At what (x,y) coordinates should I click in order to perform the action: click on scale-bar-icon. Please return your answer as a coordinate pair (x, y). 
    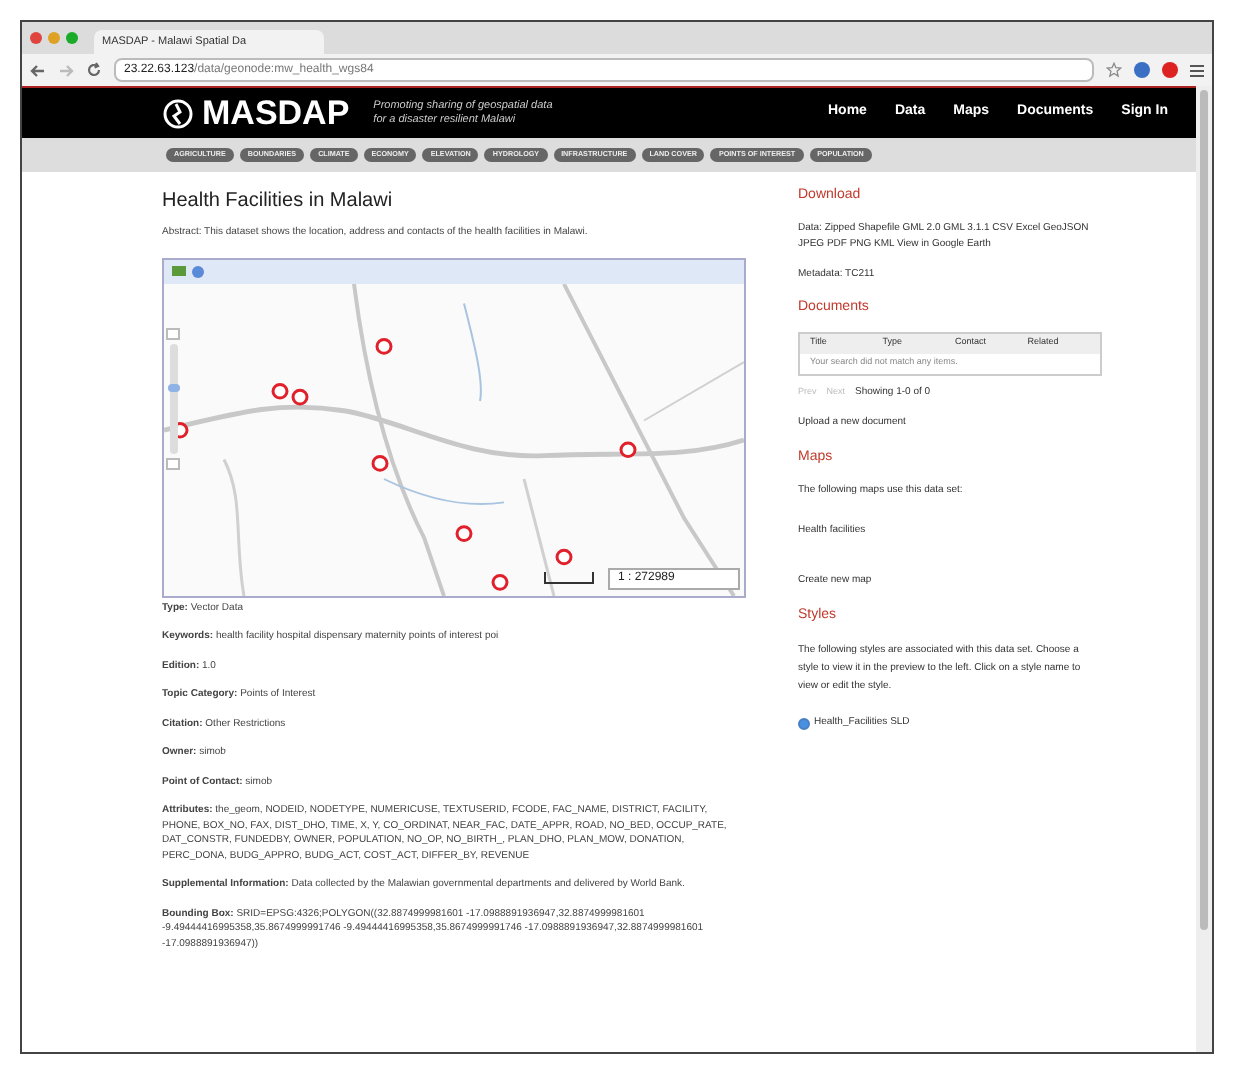
    Looking at the image, I should click on (569, 577).